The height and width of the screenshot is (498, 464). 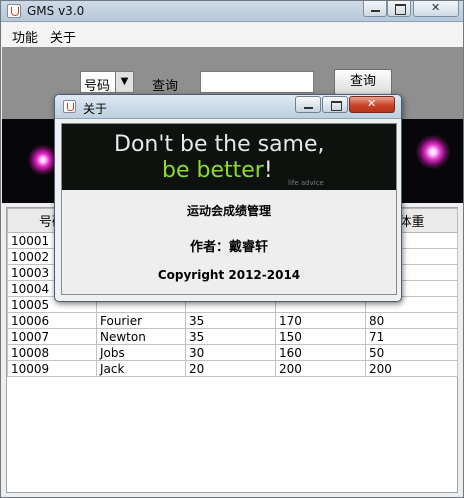 I want to click on table-cell: Jack, so click(x=141, y=368).